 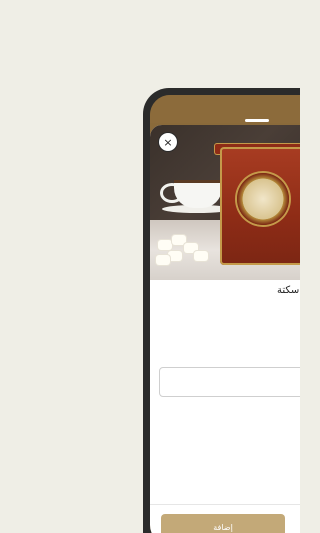 What do you see at coordinates (288, 290) in the screenshot?
I see `product-title: سكتة` at bounding box center [288, 290].